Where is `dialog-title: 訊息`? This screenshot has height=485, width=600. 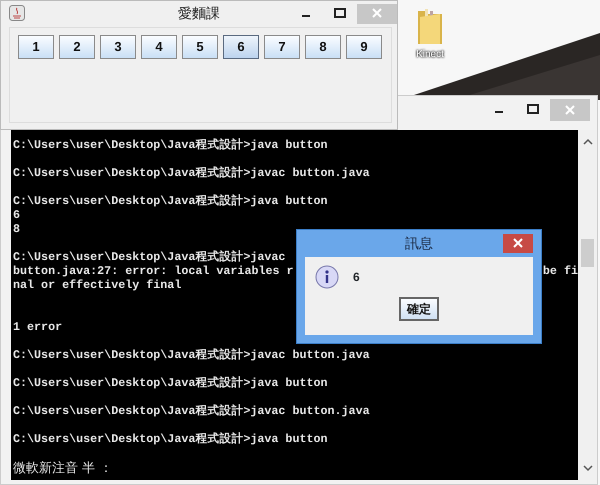
dialog-title: 訊息 is located at coordinates (419, 243).